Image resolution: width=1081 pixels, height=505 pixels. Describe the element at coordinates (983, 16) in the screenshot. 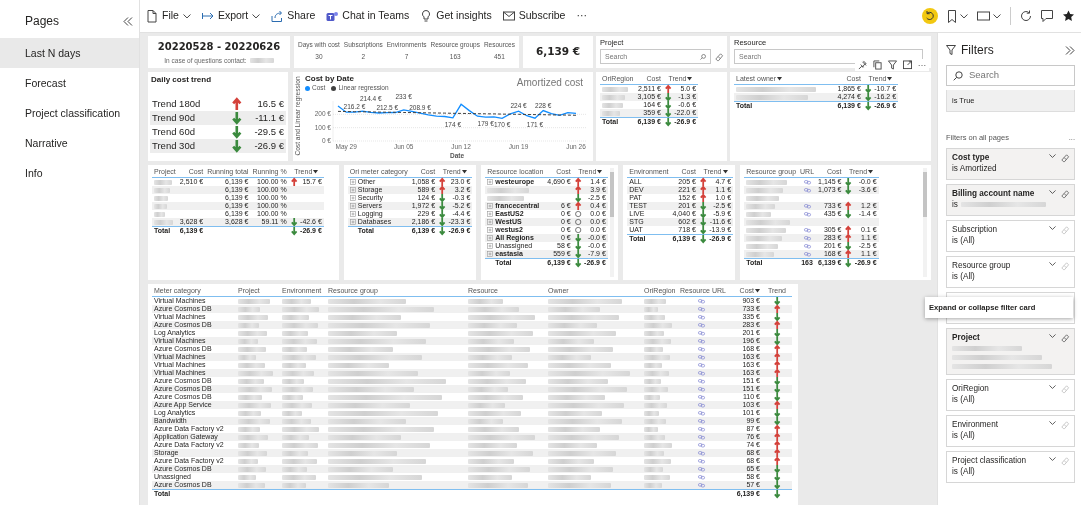

I see `view-icon` at that location.